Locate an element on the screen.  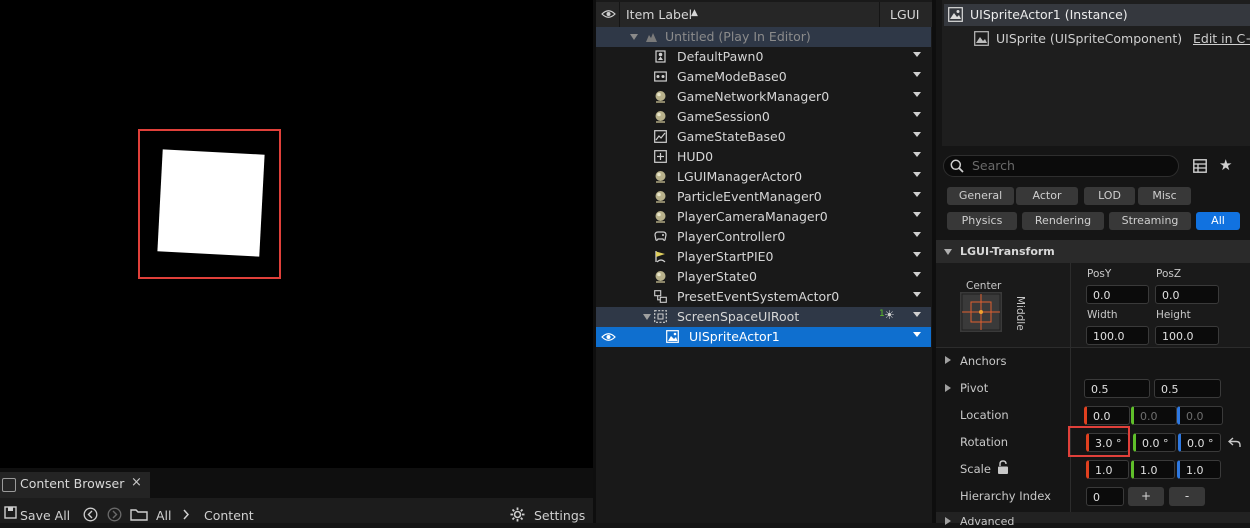
location-x-field: 0.0 is located at coordinates (1107, 415).